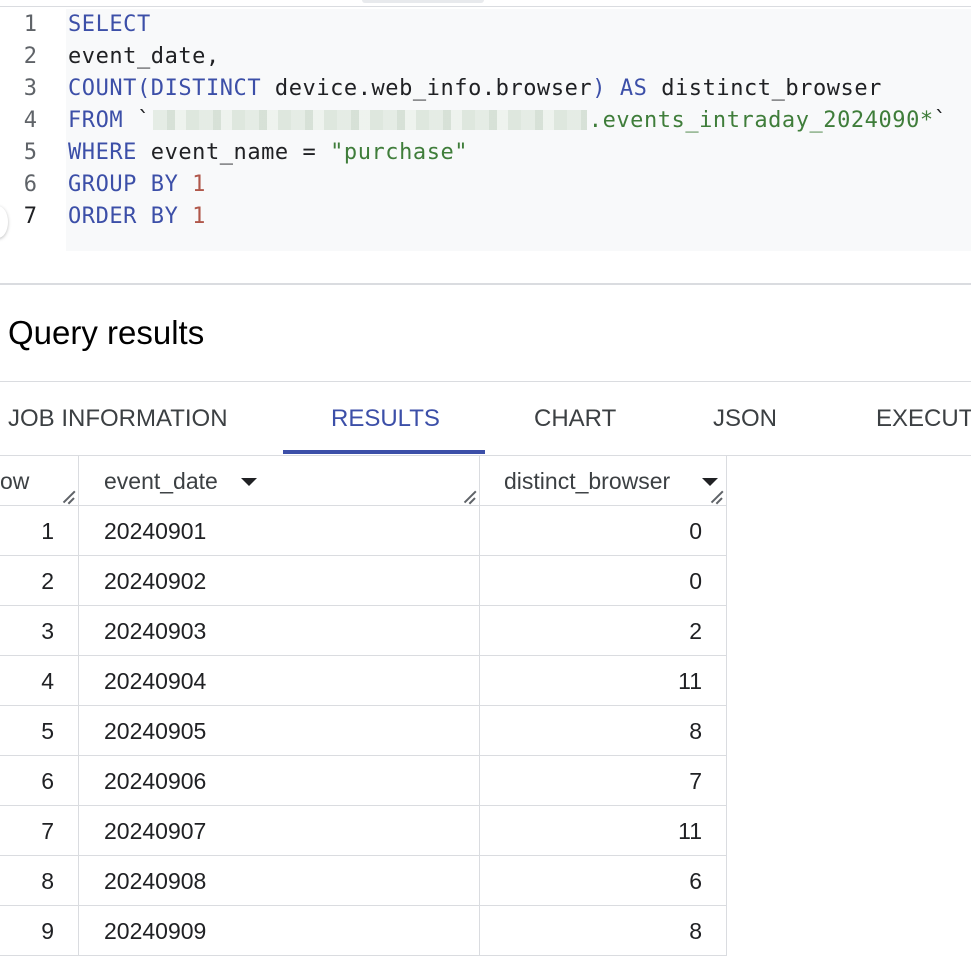  I want to click on column-header-distinct-browser: distinct_browser, so click(603, 481).